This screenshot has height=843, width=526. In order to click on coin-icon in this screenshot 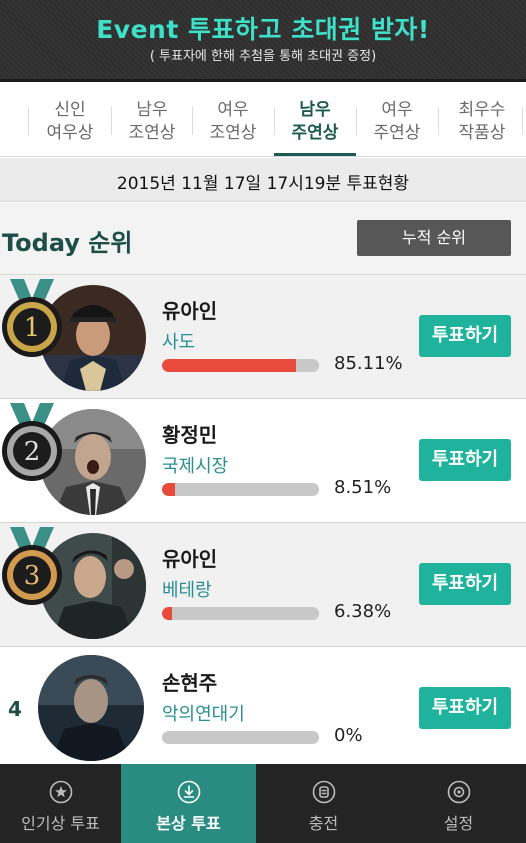, I will do `click(323, 792)`.